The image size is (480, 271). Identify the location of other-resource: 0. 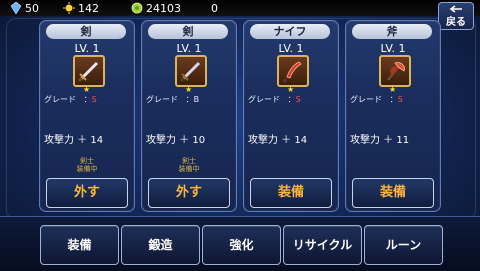
(214, 8).